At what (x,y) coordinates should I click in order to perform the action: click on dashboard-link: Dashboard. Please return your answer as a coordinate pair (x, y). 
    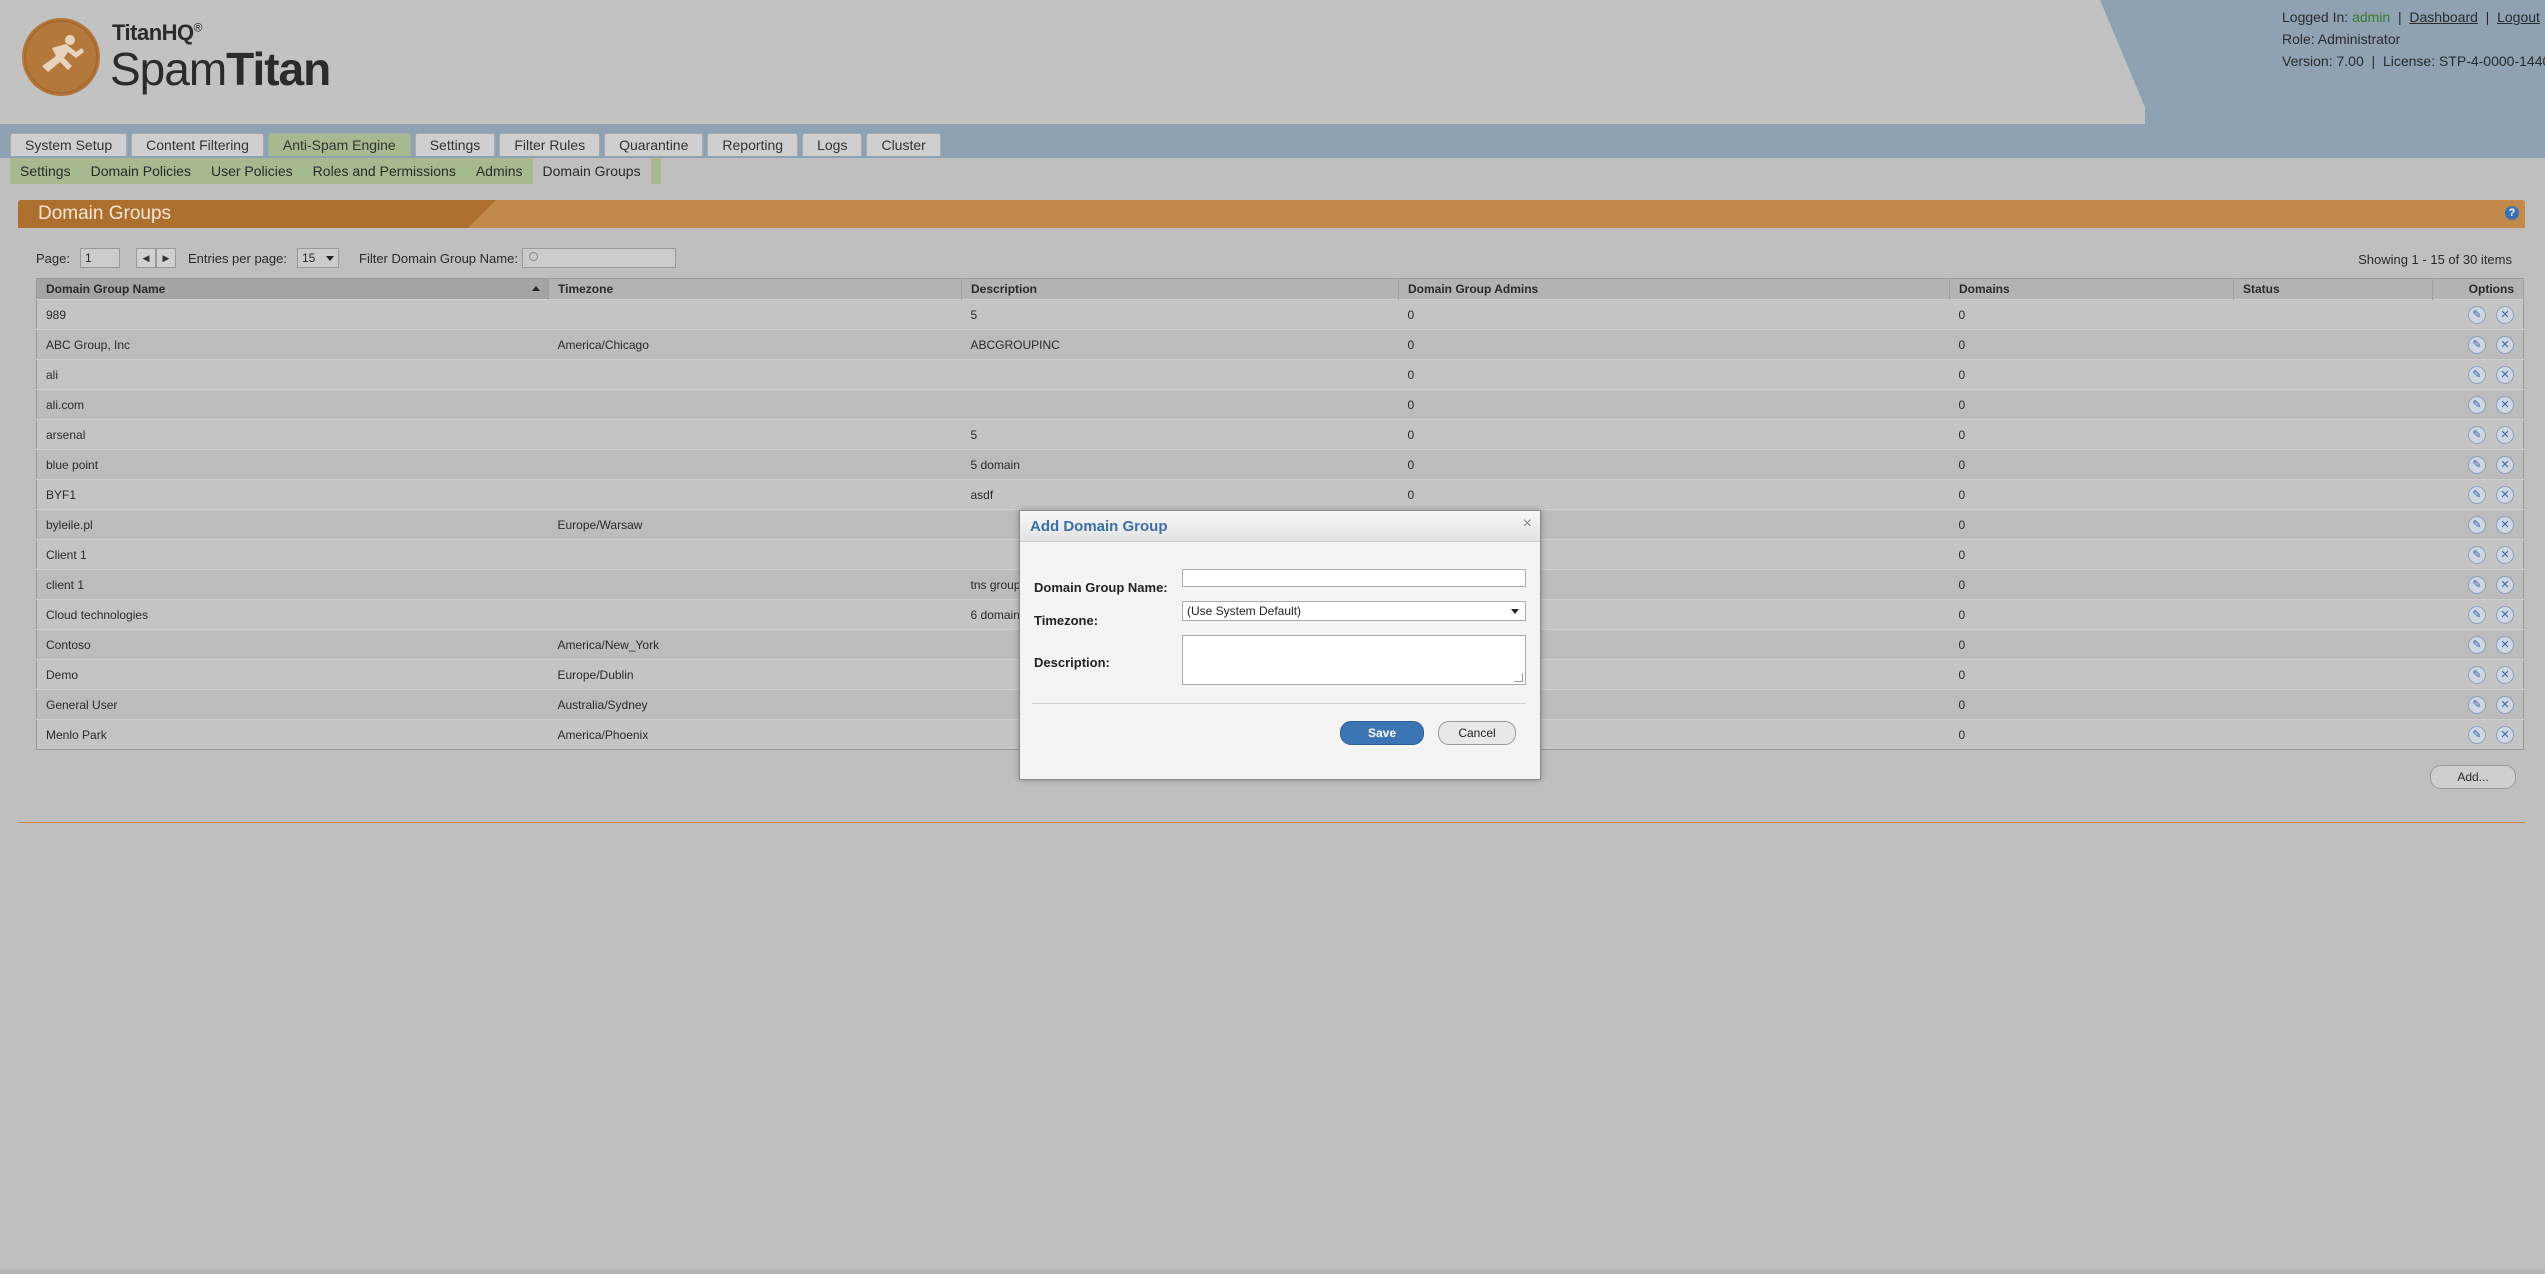
    Looking at the image, I should click on (2443, 17).